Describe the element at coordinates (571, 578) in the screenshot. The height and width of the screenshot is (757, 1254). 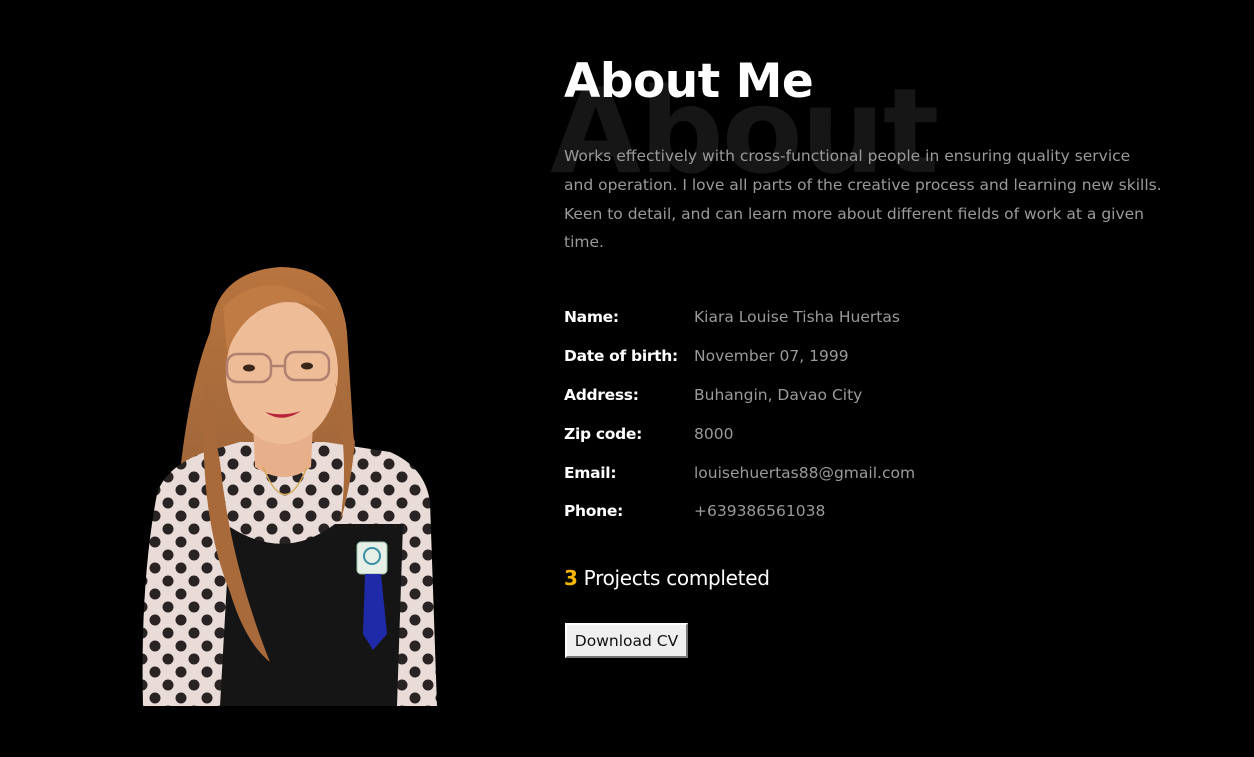
I see `projects-count: 3` at that location.